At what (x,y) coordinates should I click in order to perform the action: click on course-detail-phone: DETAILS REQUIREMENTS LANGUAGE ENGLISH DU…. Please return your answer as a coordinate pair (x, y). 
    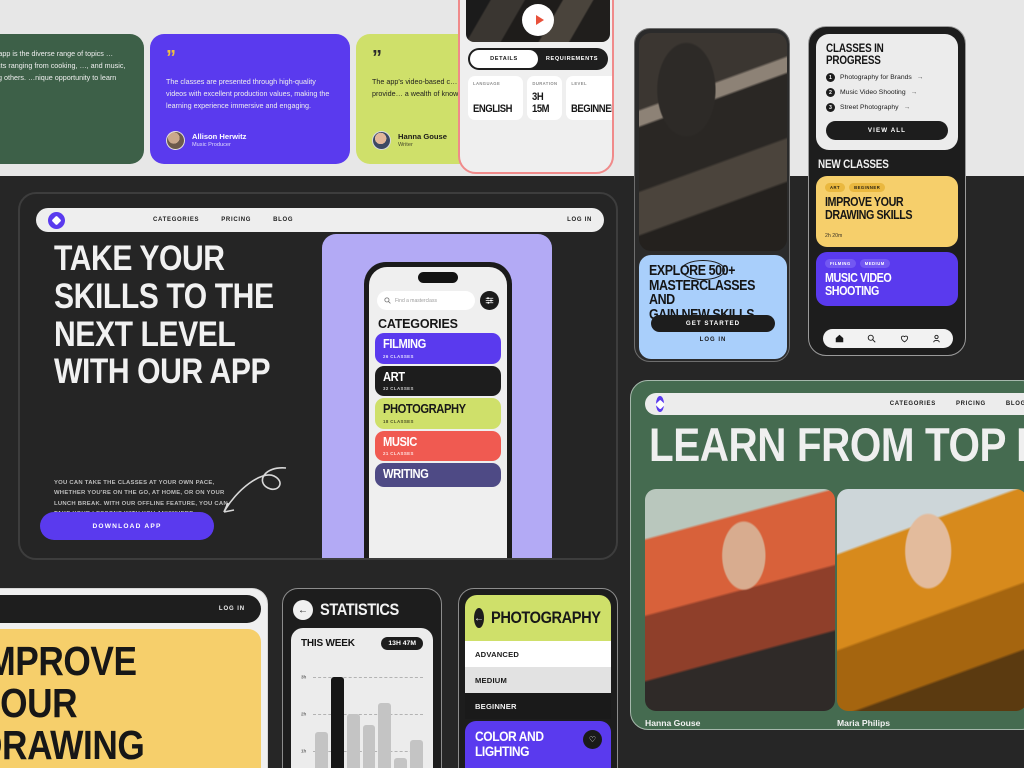
    Looking at the image, I should click on (536, 87).